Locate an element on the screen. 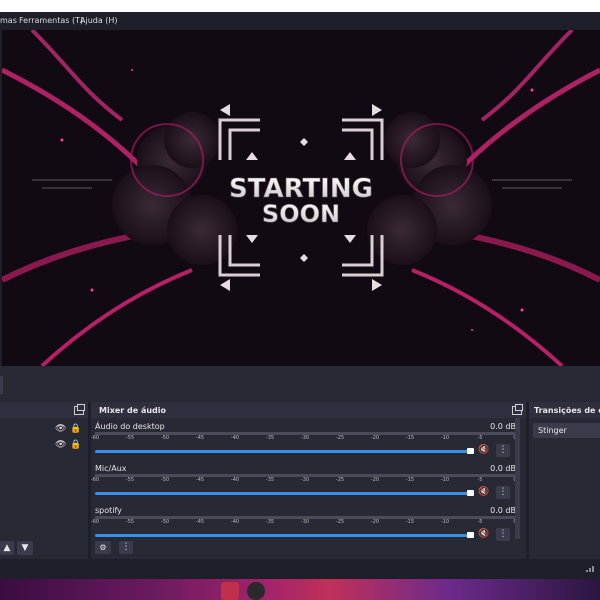 The image size is (600, 600). audio-mixer-title: Mixer de áudio is located at coordinates (133, 410).